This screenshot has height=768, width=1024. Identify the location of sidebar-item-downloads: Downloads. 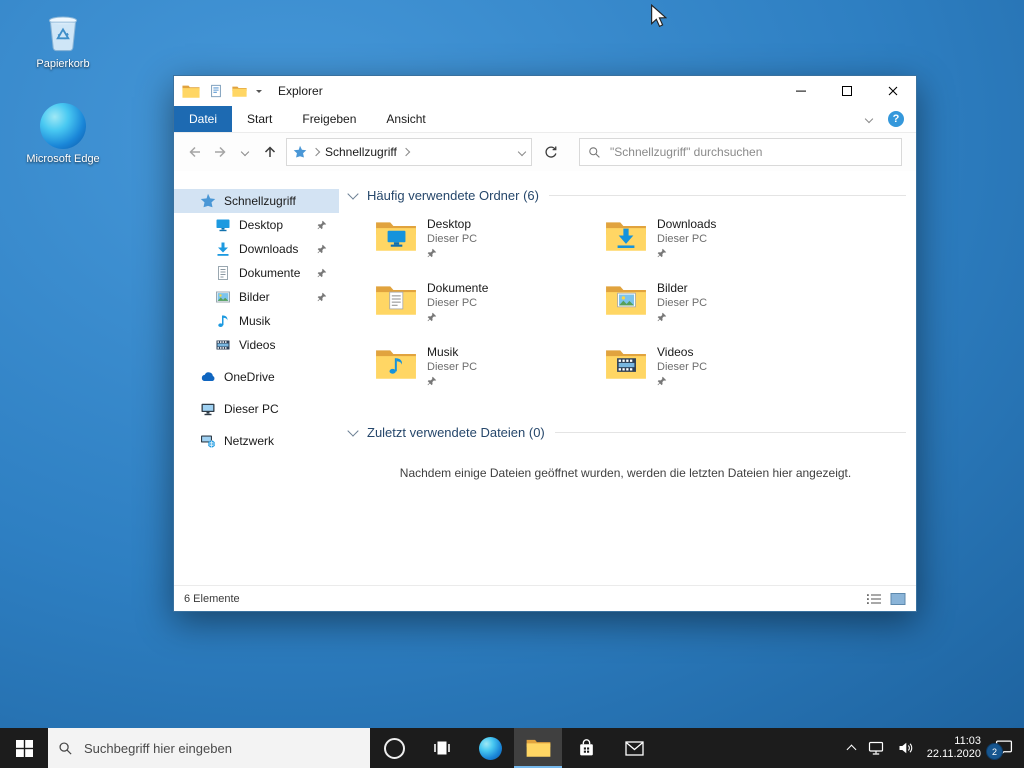
(256, 249).